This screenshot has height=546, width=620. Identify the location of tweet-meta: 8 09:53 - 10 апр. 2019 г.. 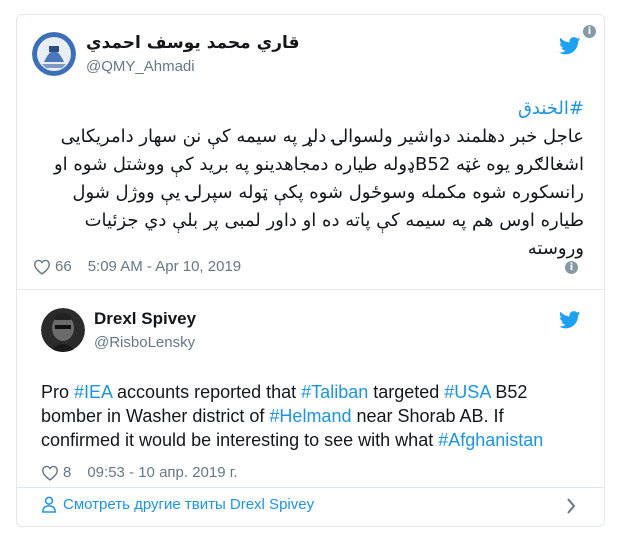
(139, 472).